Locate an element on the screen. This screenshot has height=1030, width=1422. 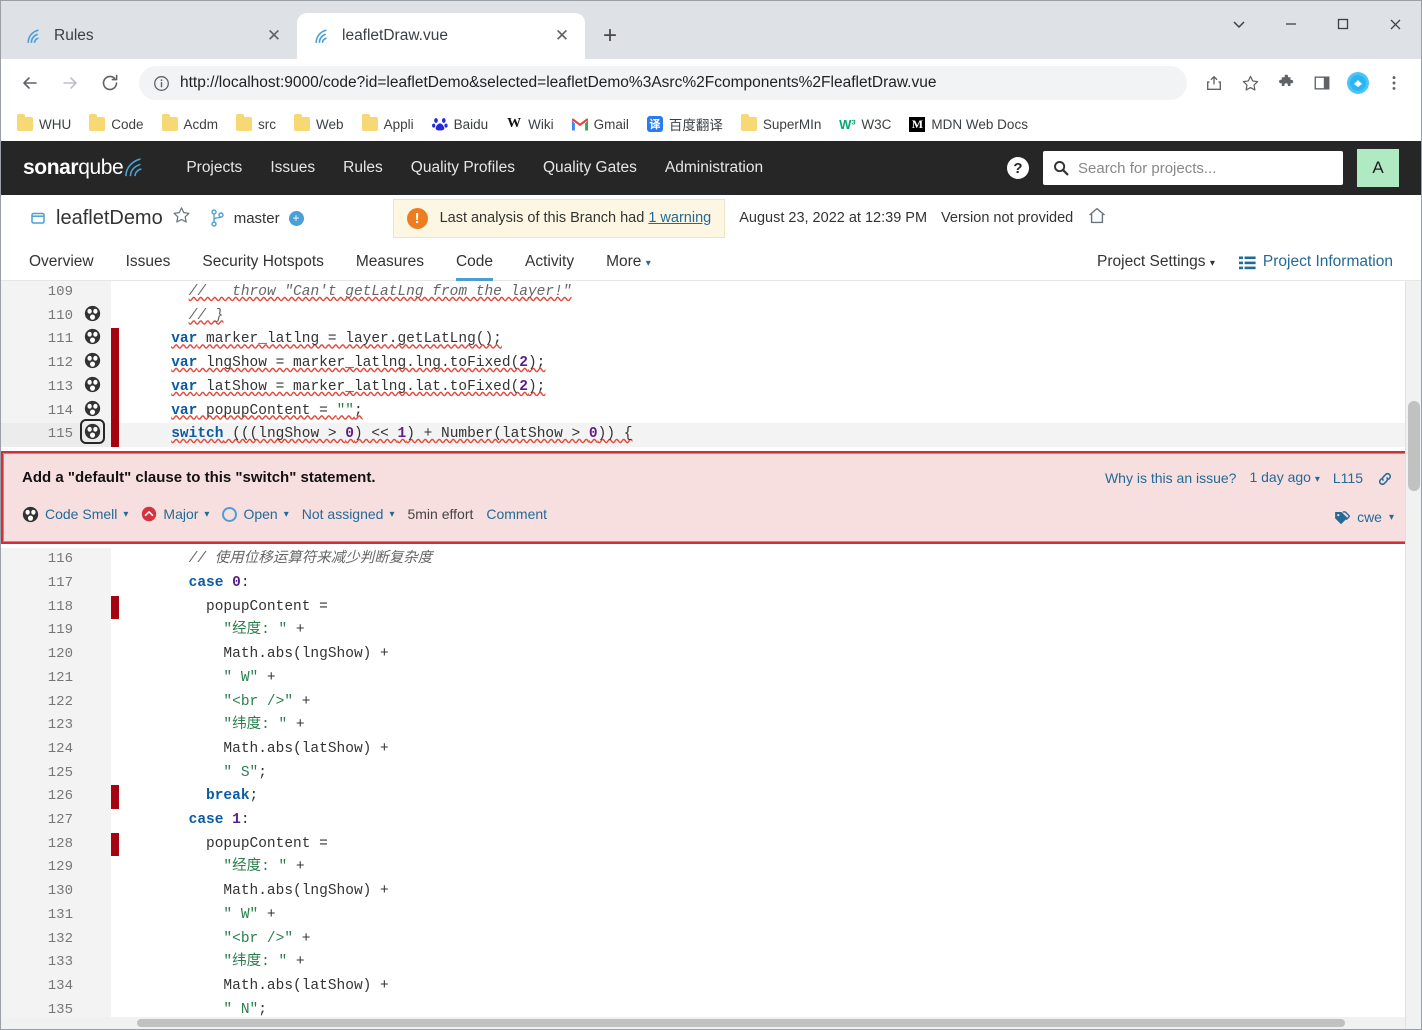
branch-name: master is located at coordinates (257, 218).